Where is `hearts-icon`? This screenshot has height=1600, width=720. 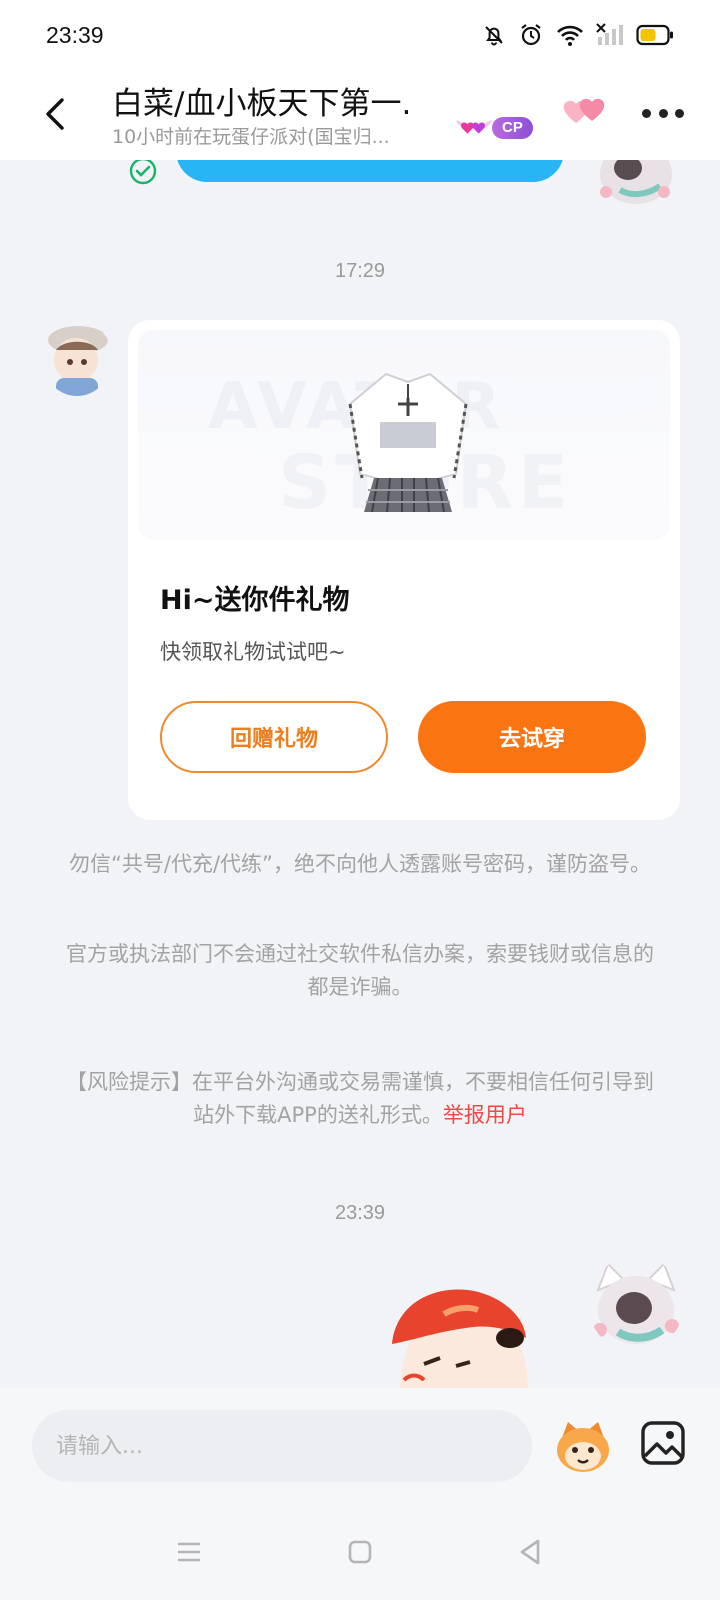
hearts-icon is located at coordinates (584, 110).